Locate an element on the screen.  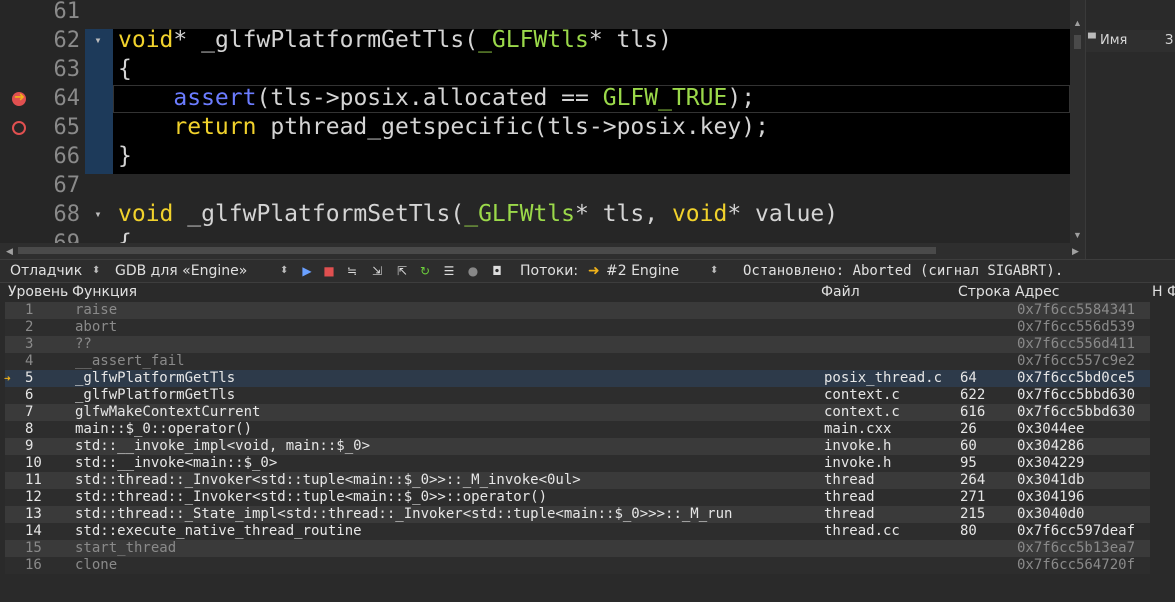
column-value-header: З is located at coordinates (1169, 41).